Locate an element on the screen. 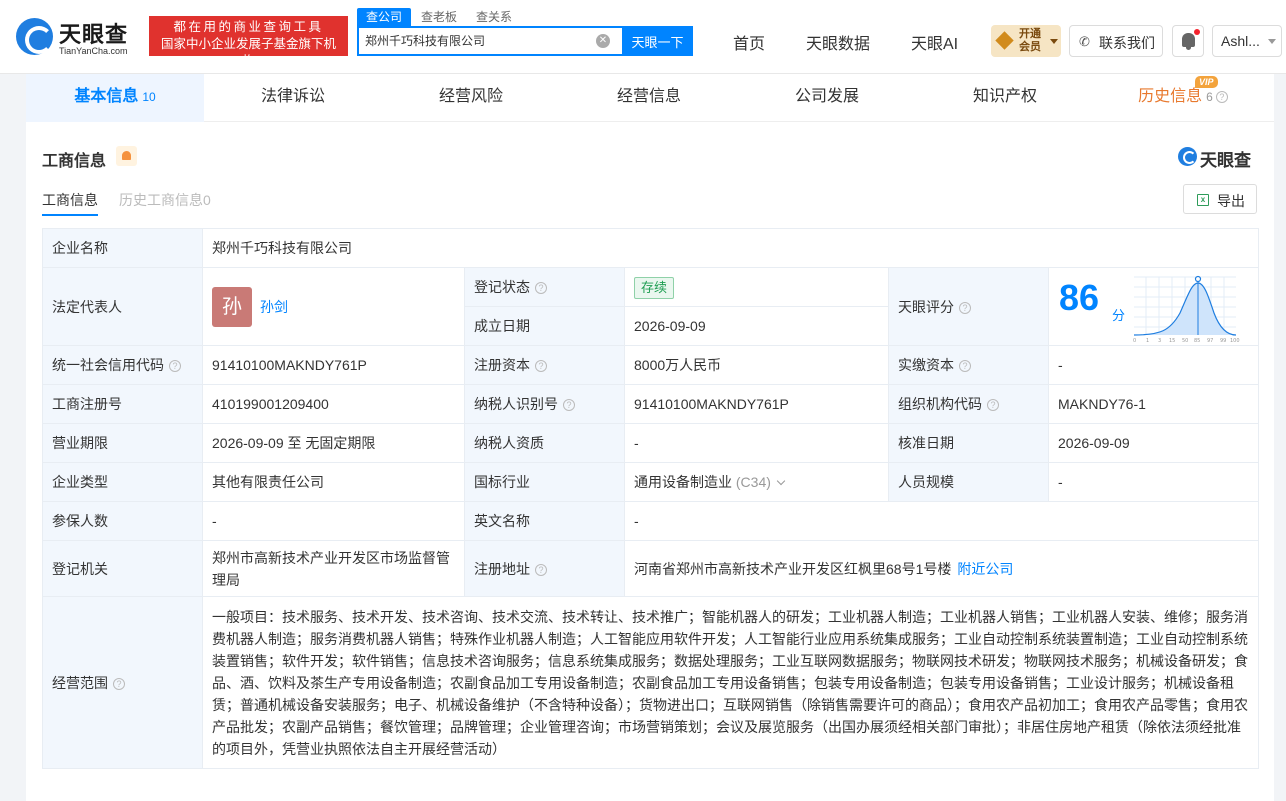 This screenshot has height=801, width=1286. cell-label: 组织机构代码? is located at coordinates (968, 404).